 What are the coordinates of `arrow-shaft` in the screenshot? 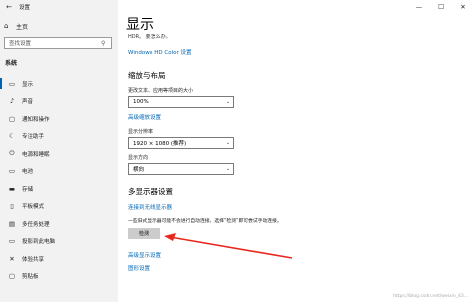 It's located at (231, 247).